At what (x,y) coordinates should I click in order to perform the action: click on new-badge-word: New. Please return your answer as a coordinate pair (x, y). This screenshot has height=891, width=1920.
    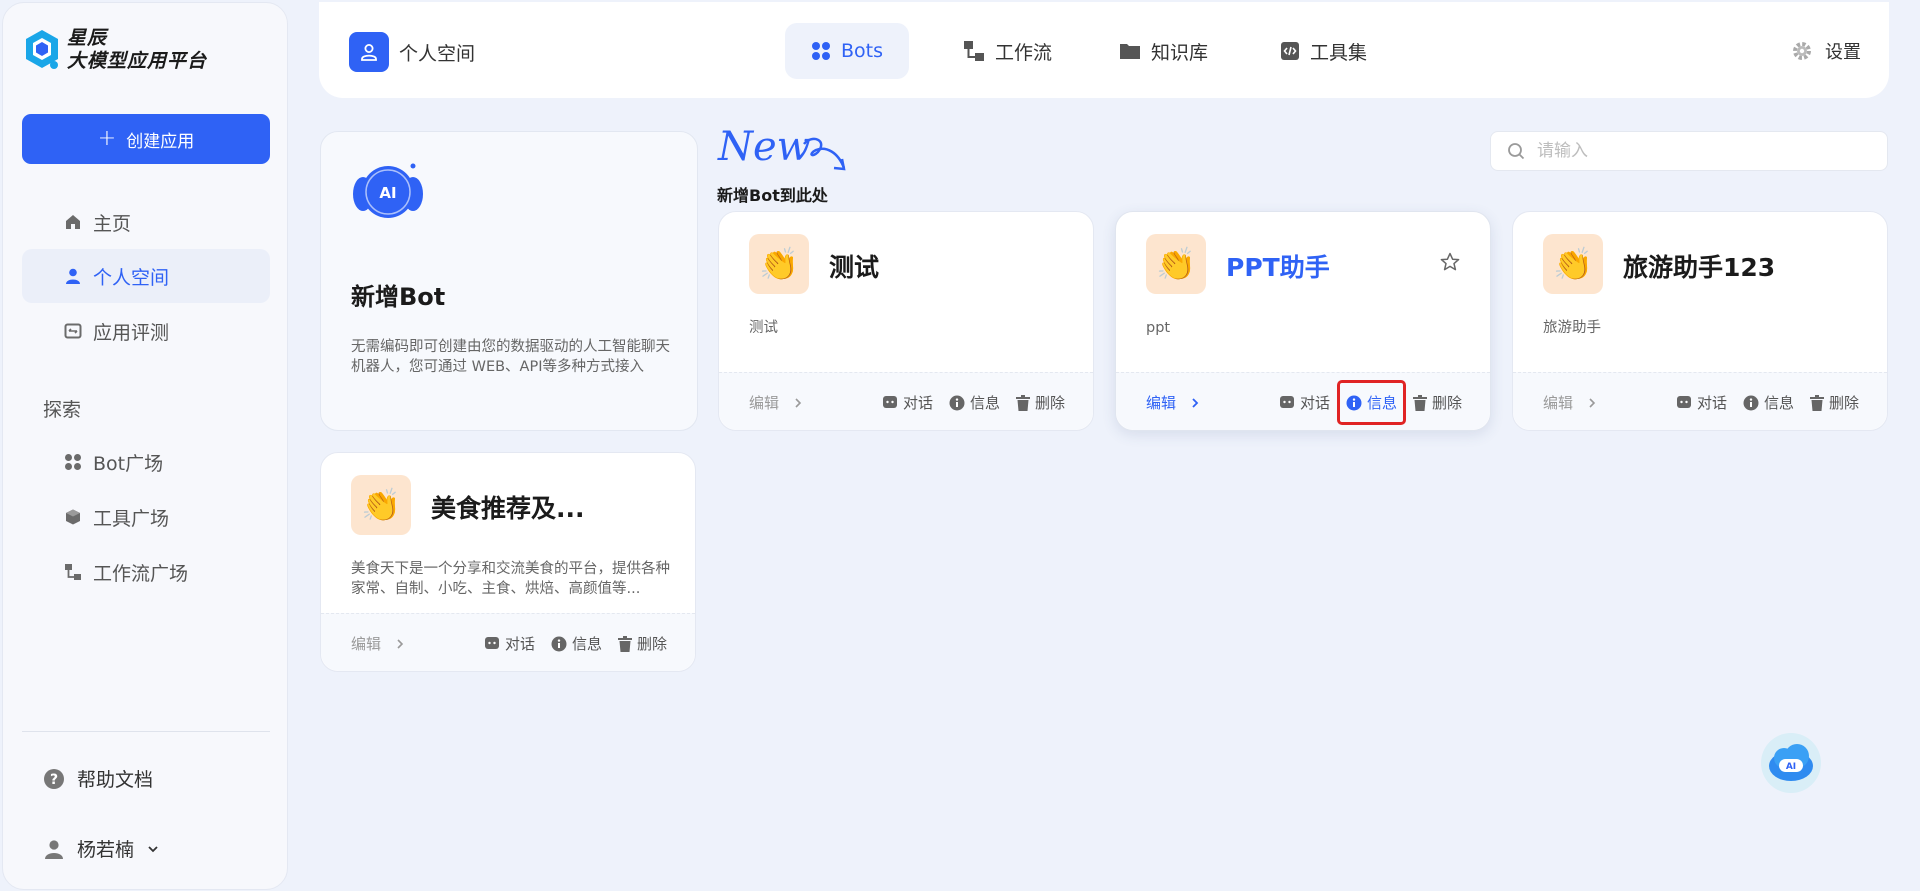
    Looking at the image, I should click on (764, 147).